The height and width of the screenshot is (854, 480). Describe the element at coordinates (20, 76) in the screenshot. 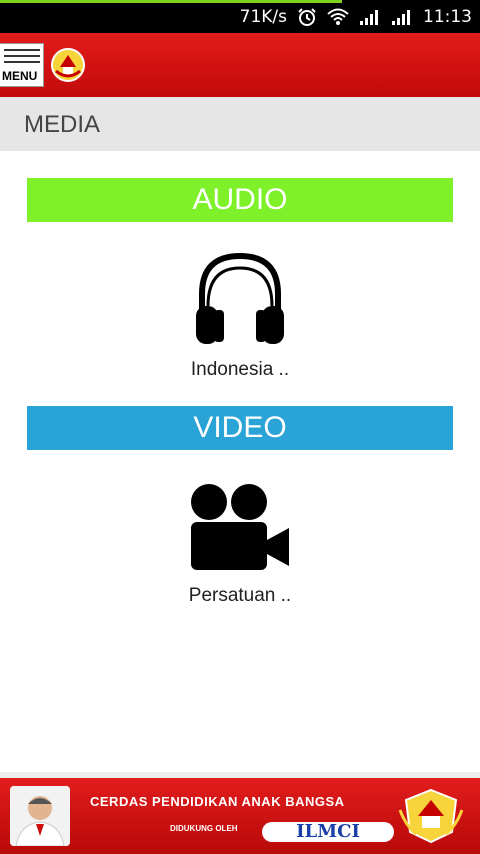

I see `menu-label: MENU` at that location.